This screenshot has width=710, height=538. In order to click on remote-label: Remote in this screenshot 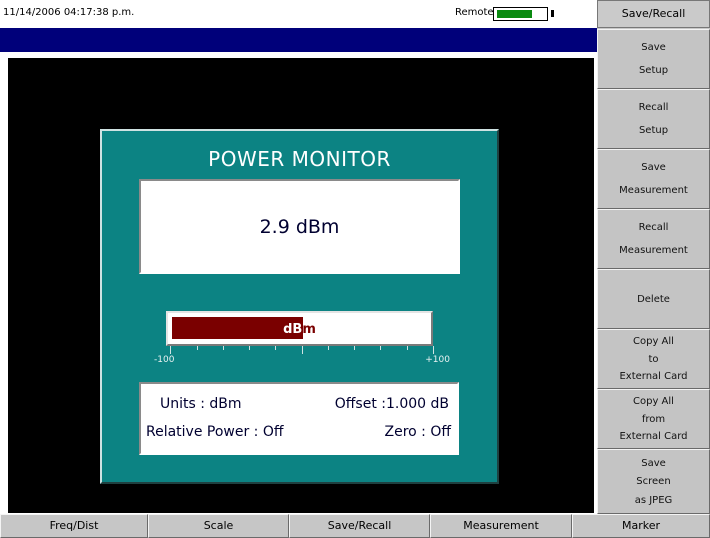, I will do `click(474, 12)`.